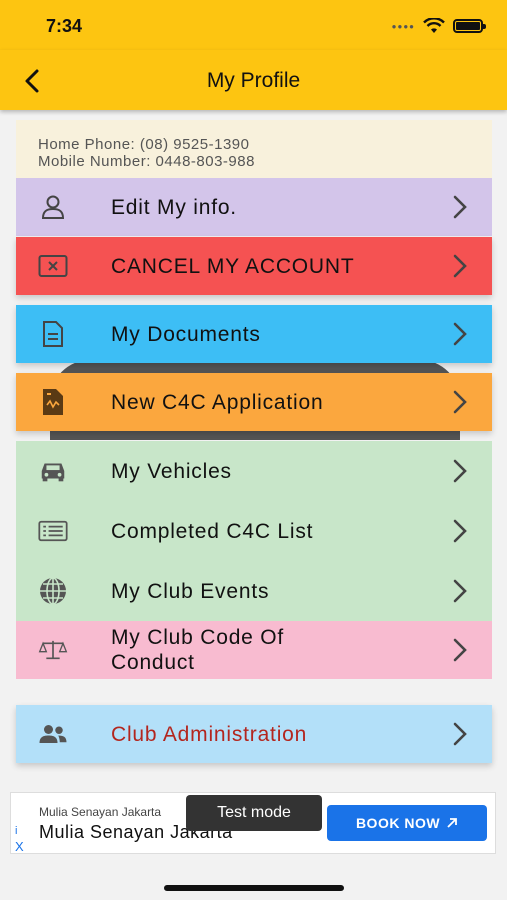 Image resolution: width=507 pixels, height=900 pixels. Describe the element at coordinates (53, 402) in the screenshot. I see `application-icon` at that location.